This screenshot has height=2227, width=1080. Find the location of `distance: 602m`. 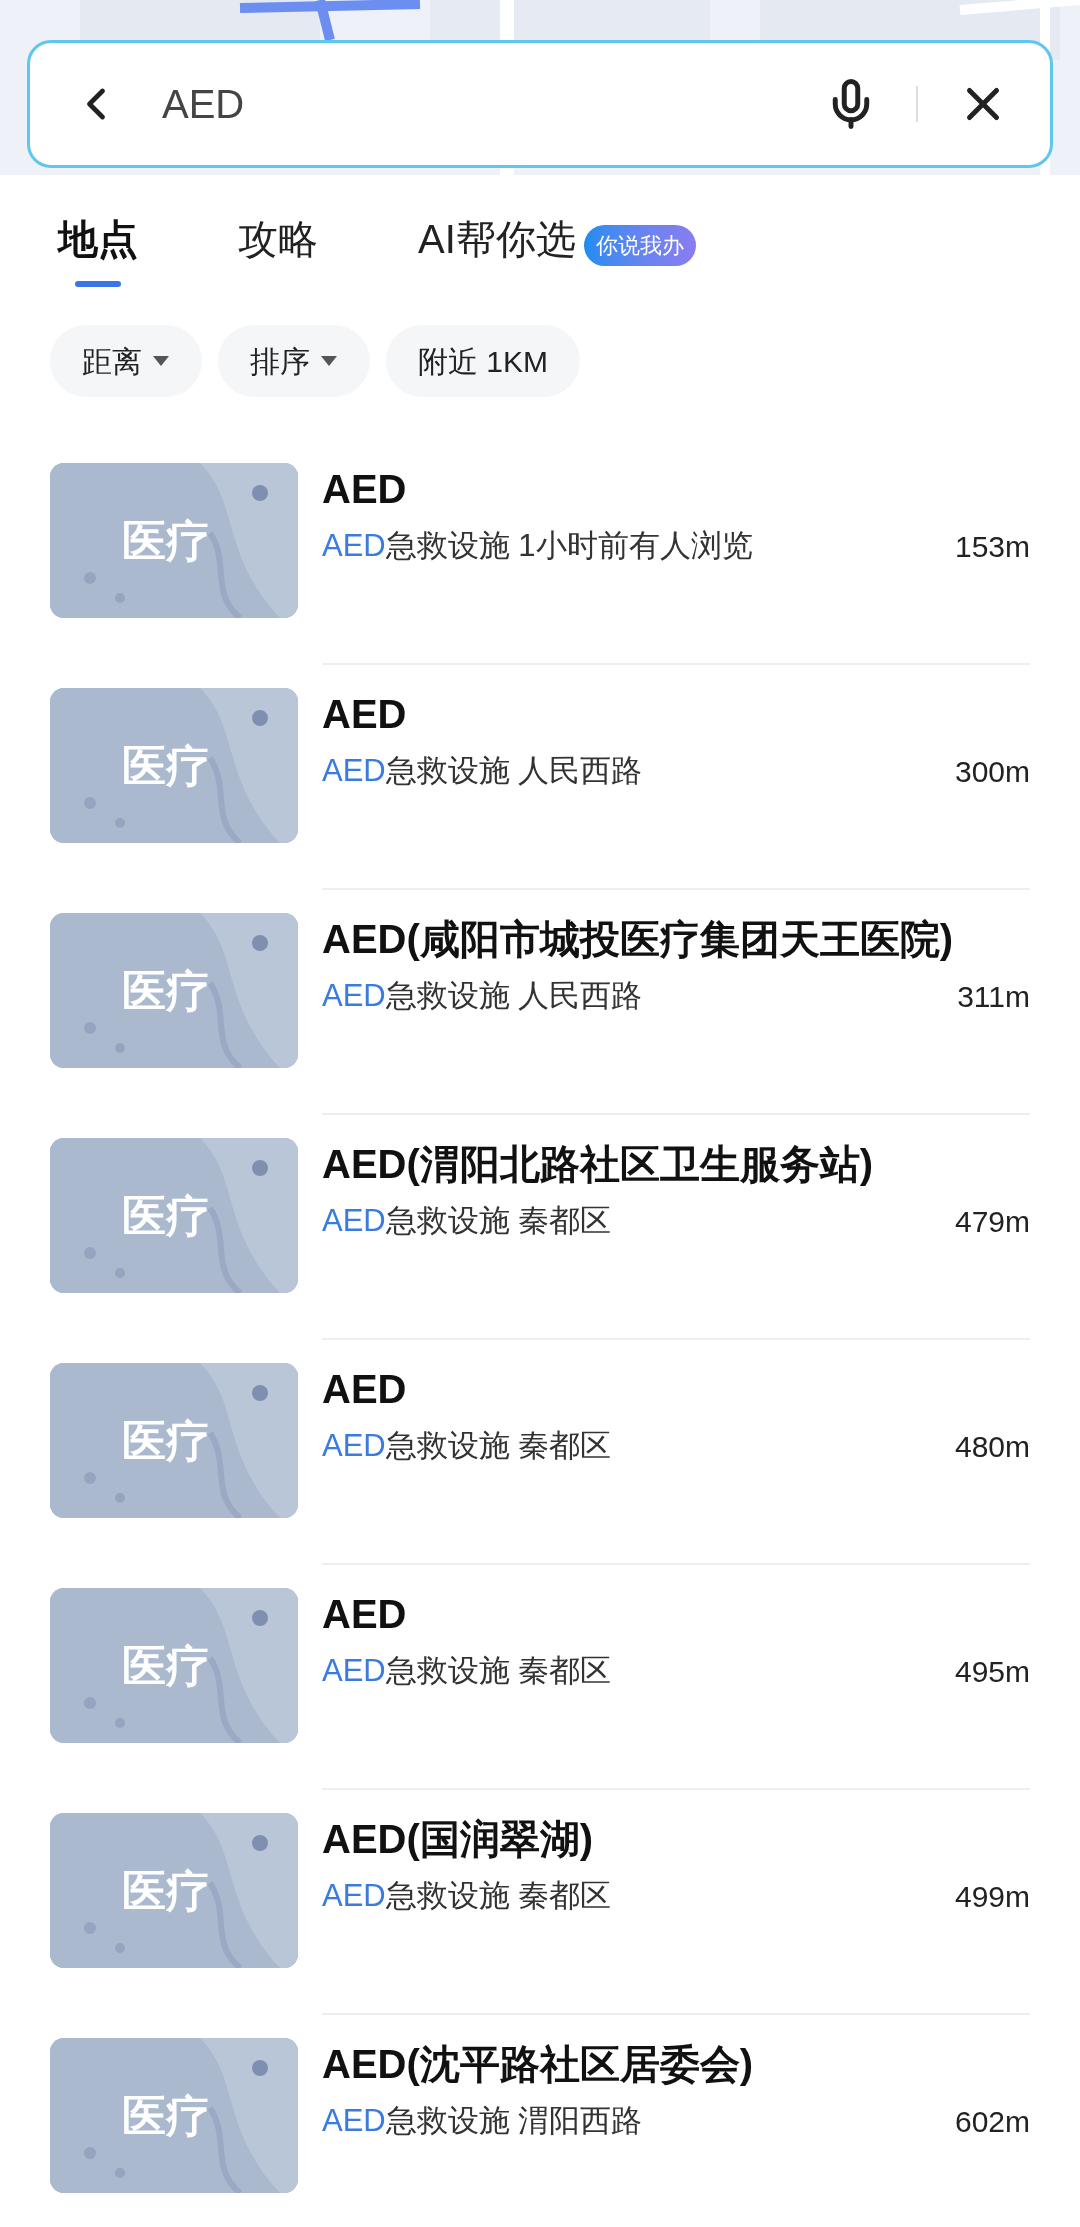

distance: 602m is located at coordinates (992, 2121).